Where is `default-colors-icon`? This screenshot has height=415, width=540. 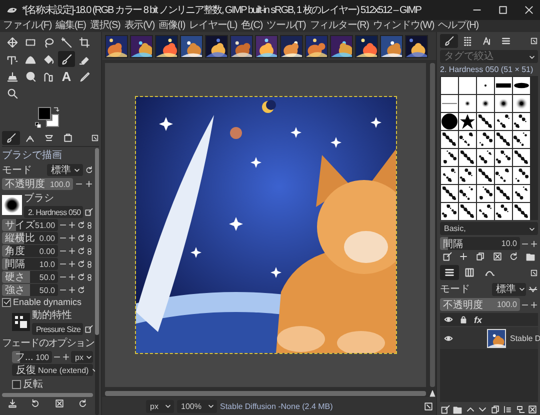 default-colors-icon is located at coordinates (38, 125).